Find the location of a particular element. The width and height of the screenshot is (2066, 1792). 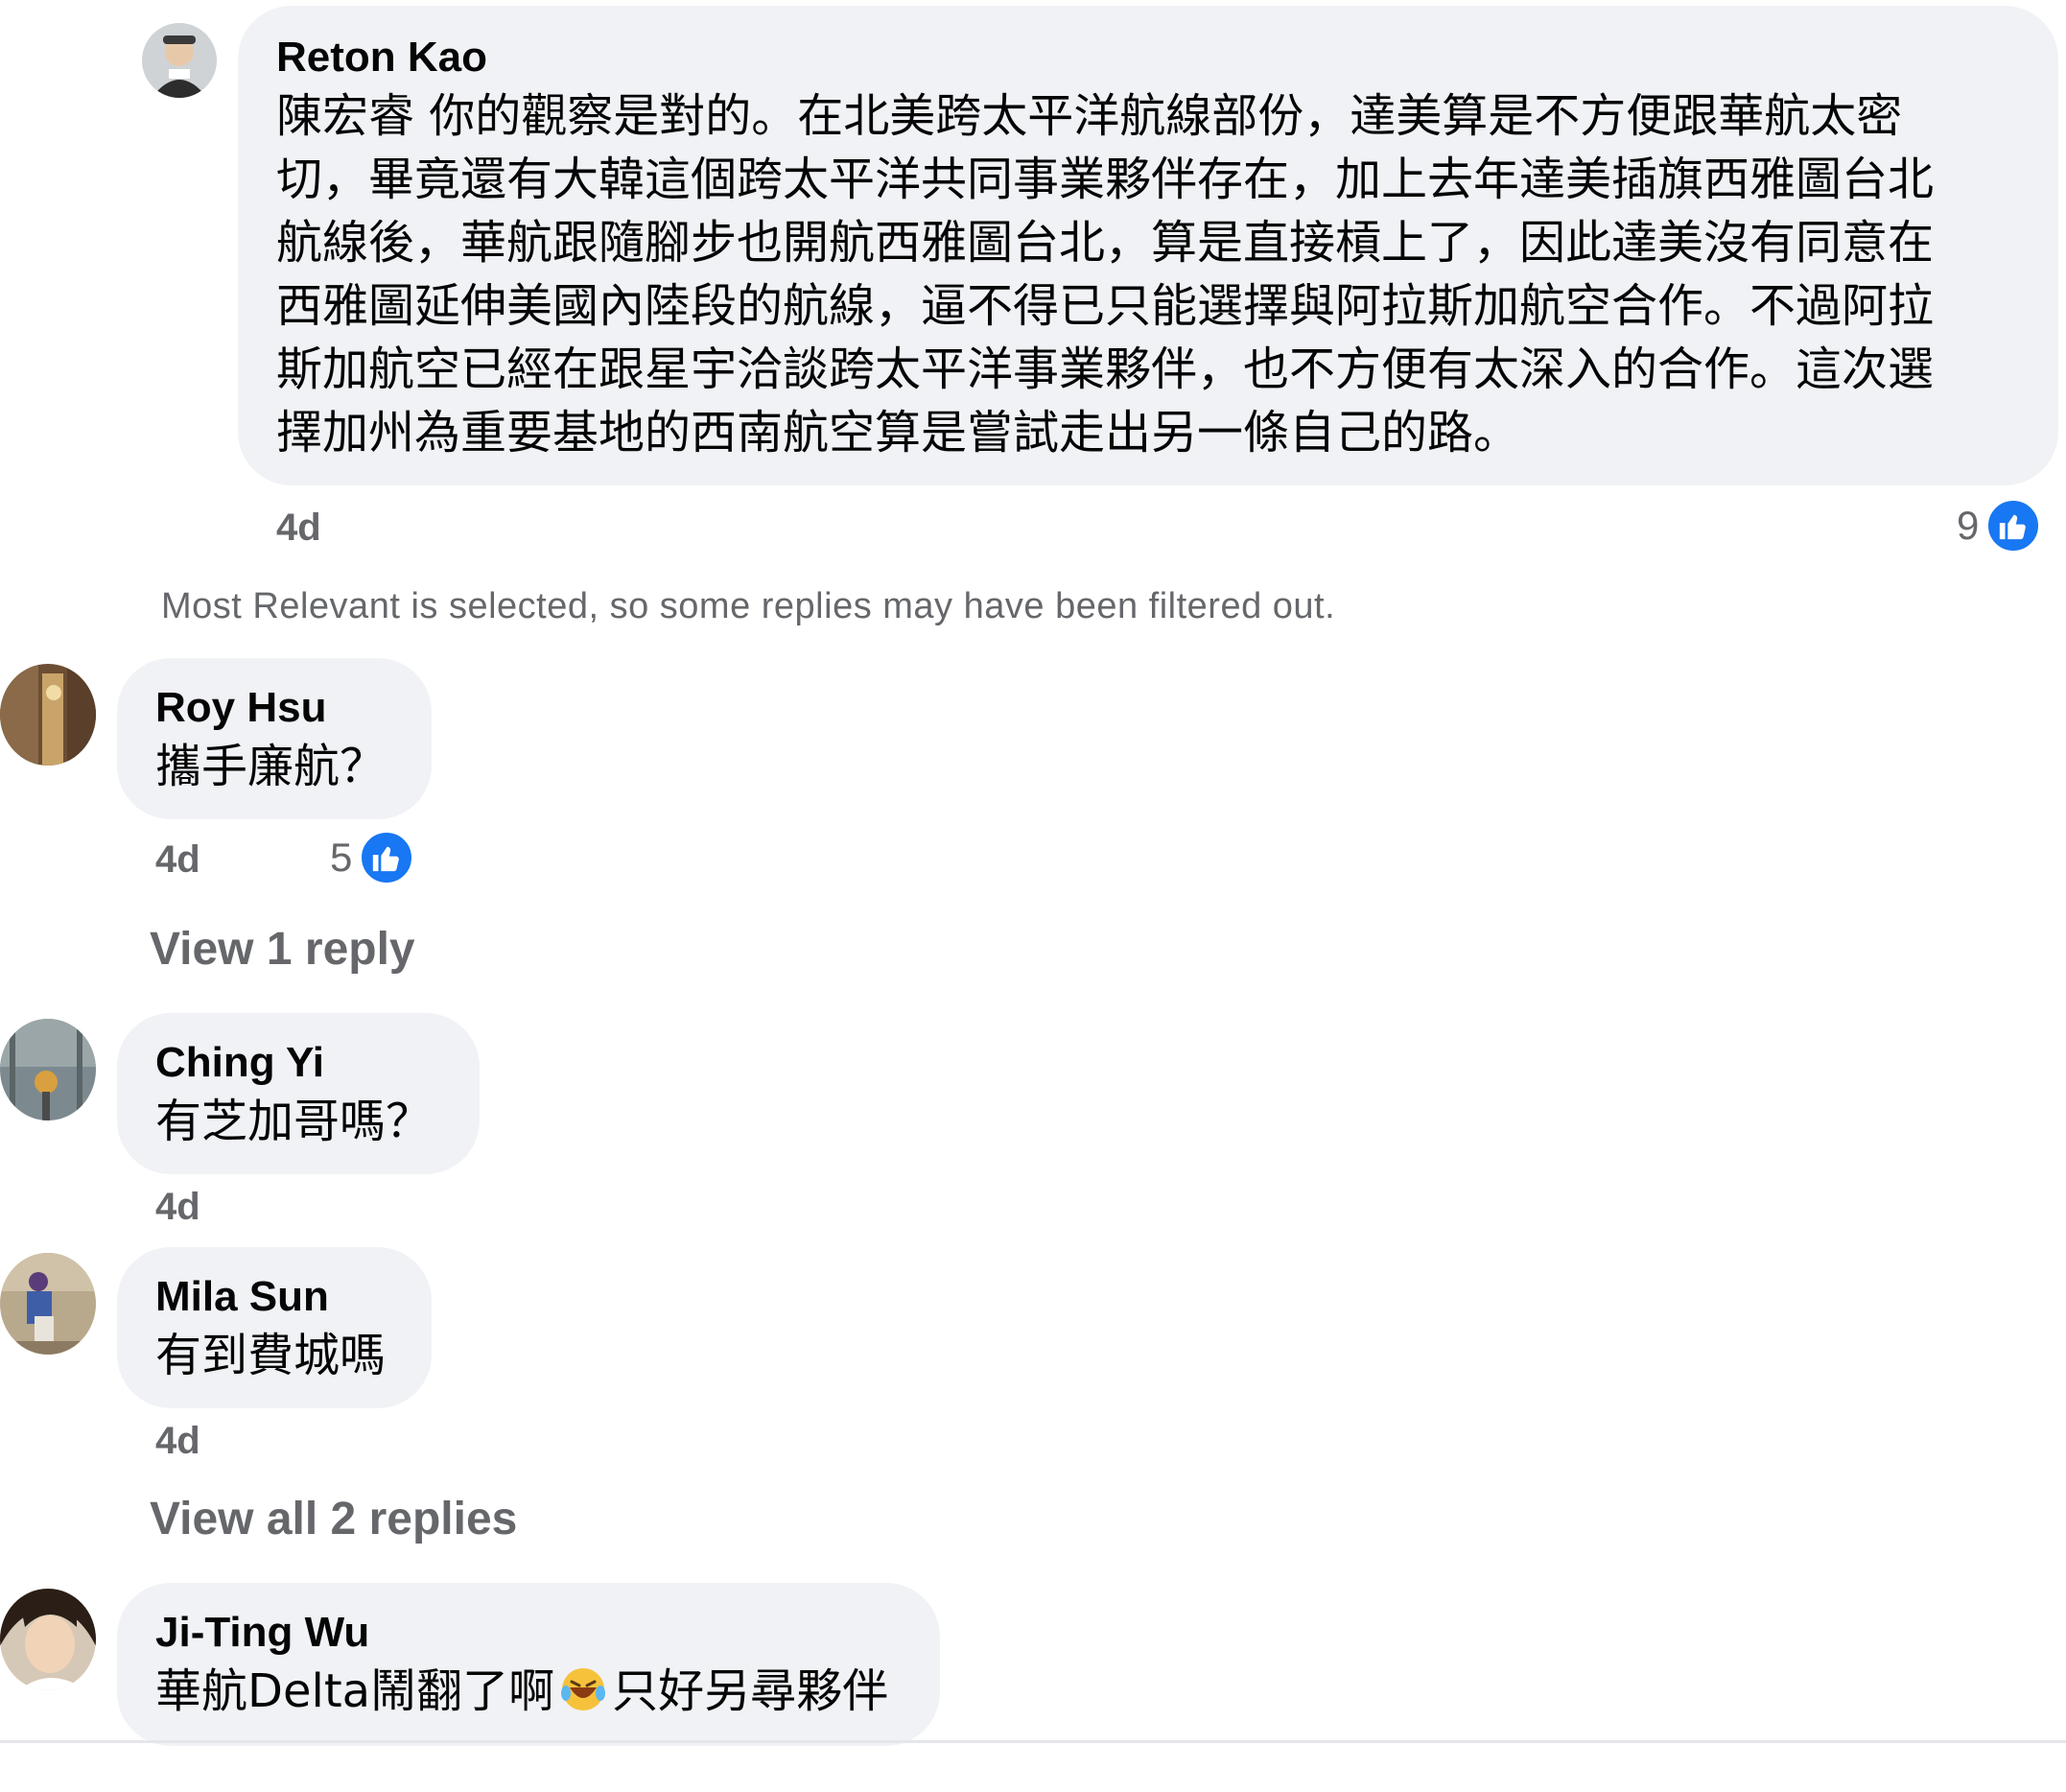

like-count: 9 is located at coordinates (1968, 525).